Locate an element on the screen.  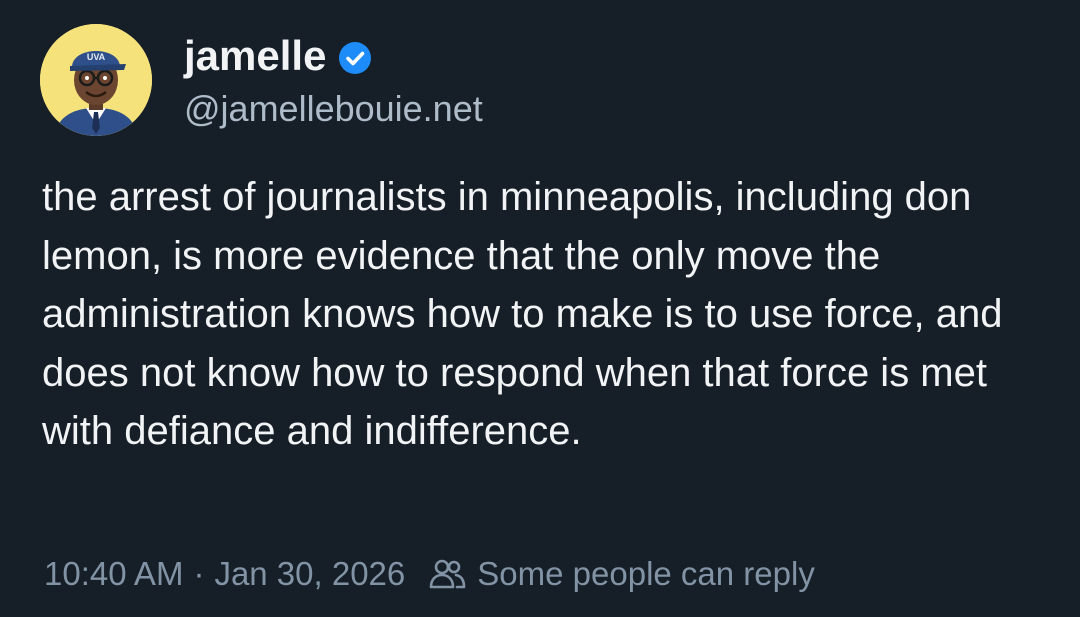
svg-text: UVA is located at coordinates (96, 57).